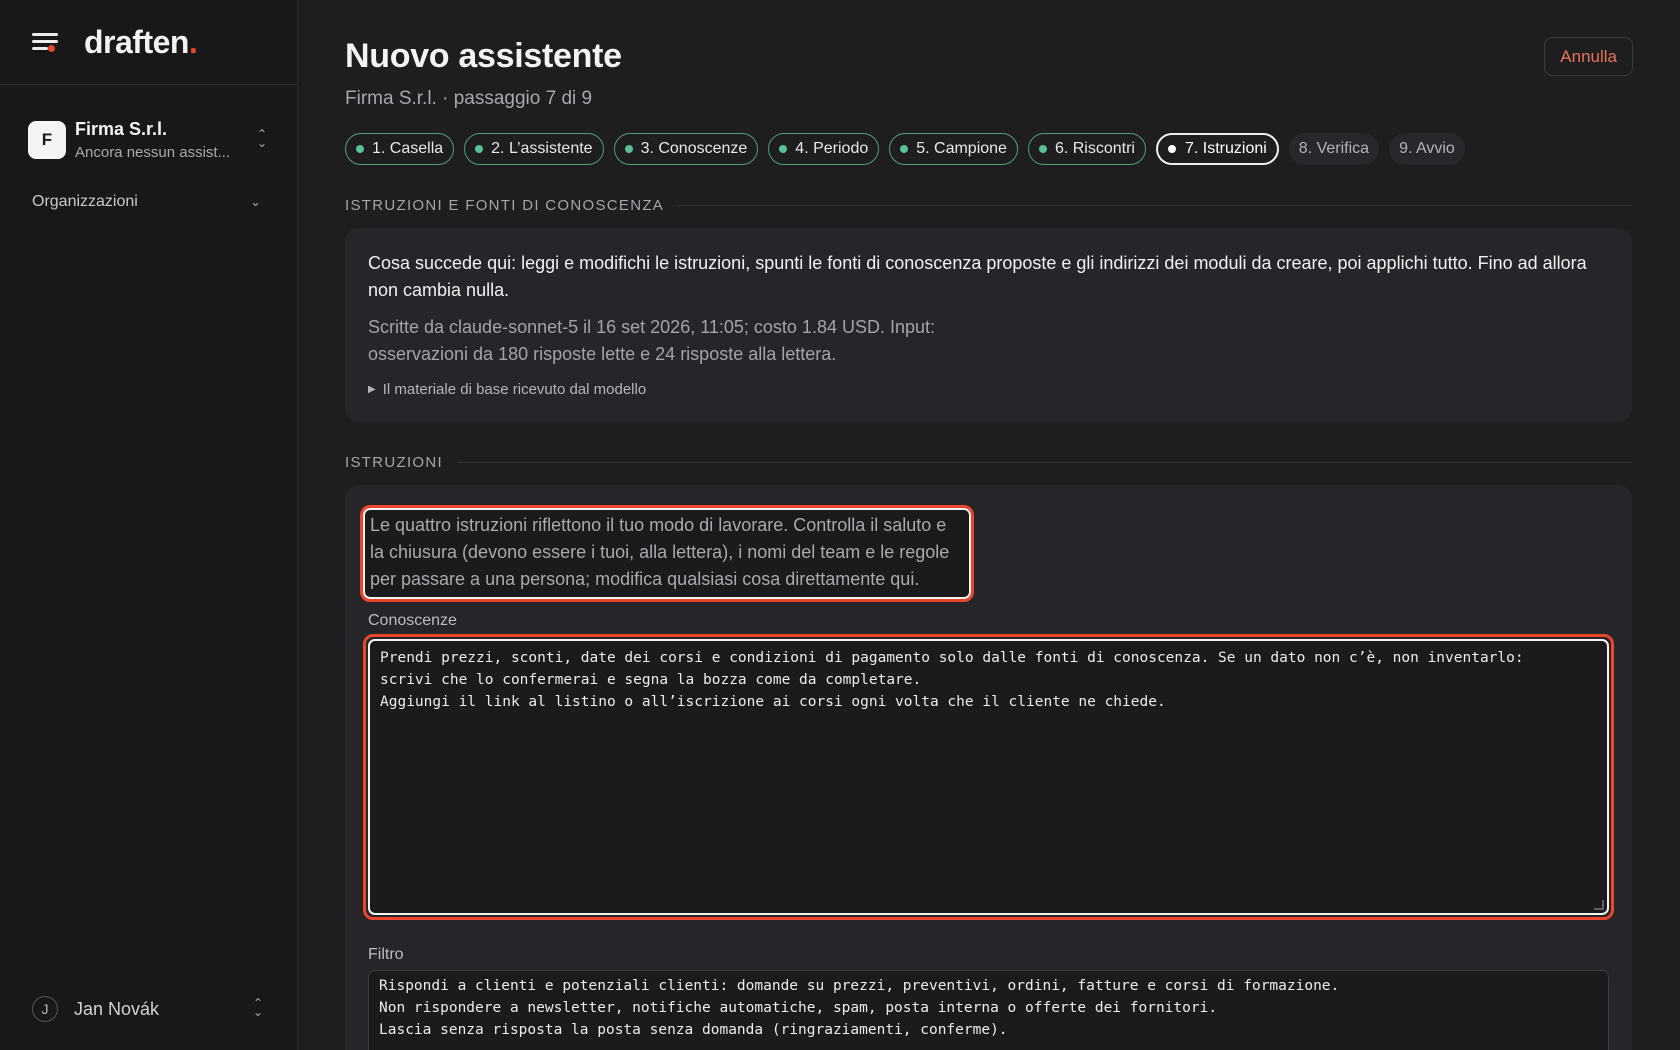 Image resolution: width=1680 pixels, height=1050 pixels. I want to click on filter-label: Filtro, so click(386, 954).